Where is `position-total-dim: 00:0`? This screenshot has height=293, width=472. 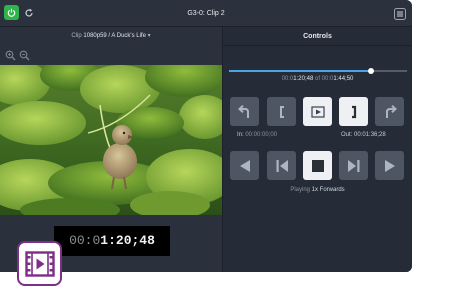 position-total-dim: 00:0 is located at coordinates (327, 79).